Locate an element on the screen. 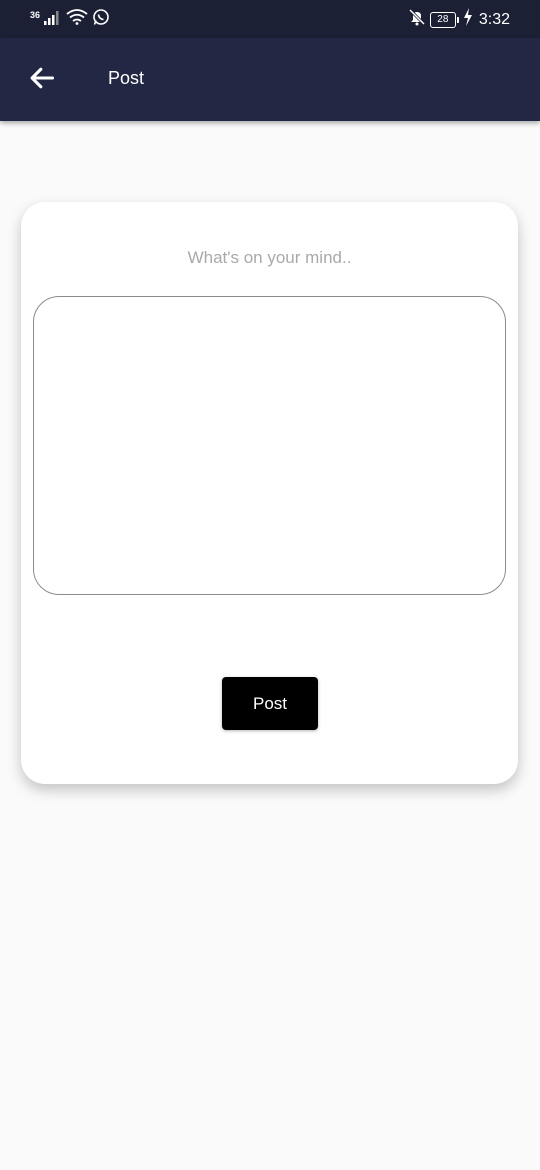 The image size is (540, 1170). status-left-group: 36 is located at coordinates (70, 19).